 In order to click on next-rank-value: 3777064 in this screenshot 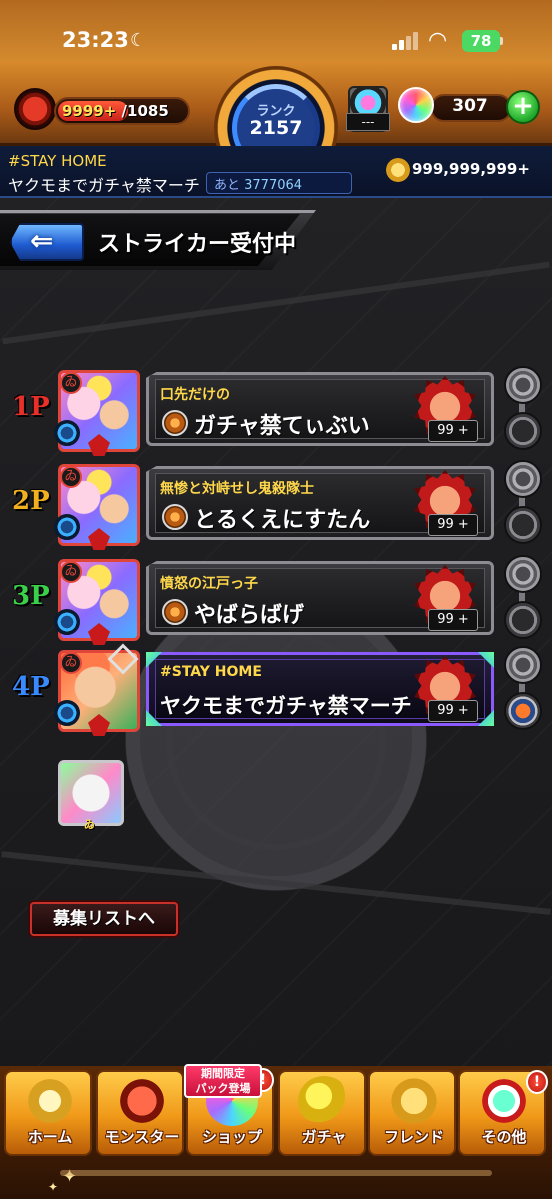, I will do `click(273, 185)`.